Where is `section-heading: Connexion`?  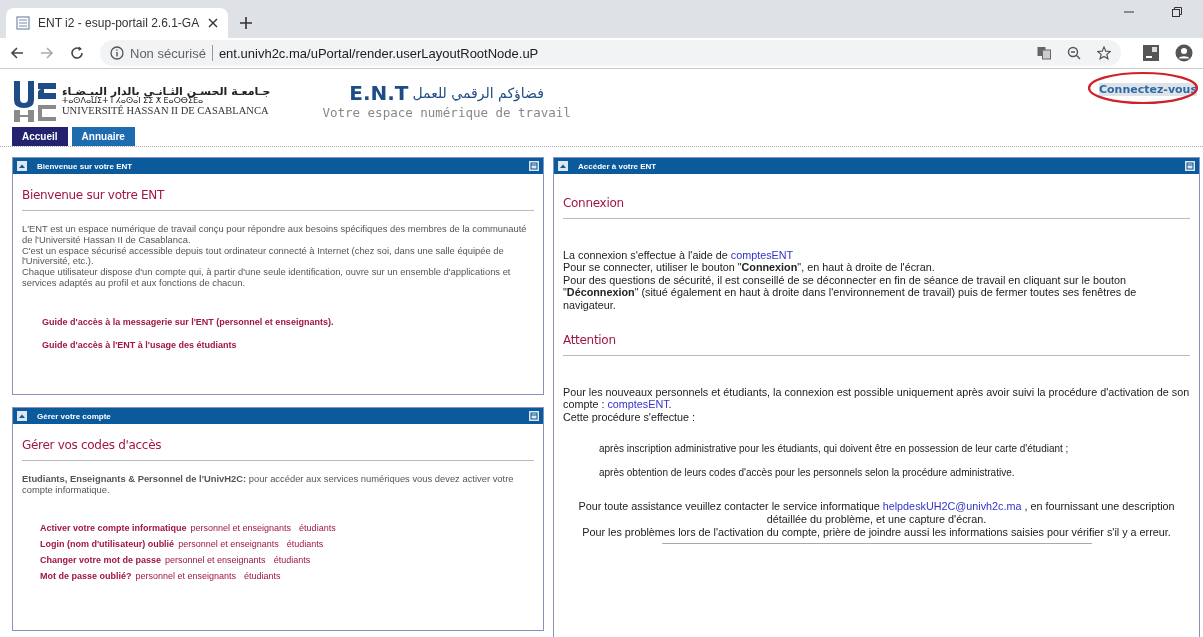
section-heading: Connexion is located at coordinates (594, 203).